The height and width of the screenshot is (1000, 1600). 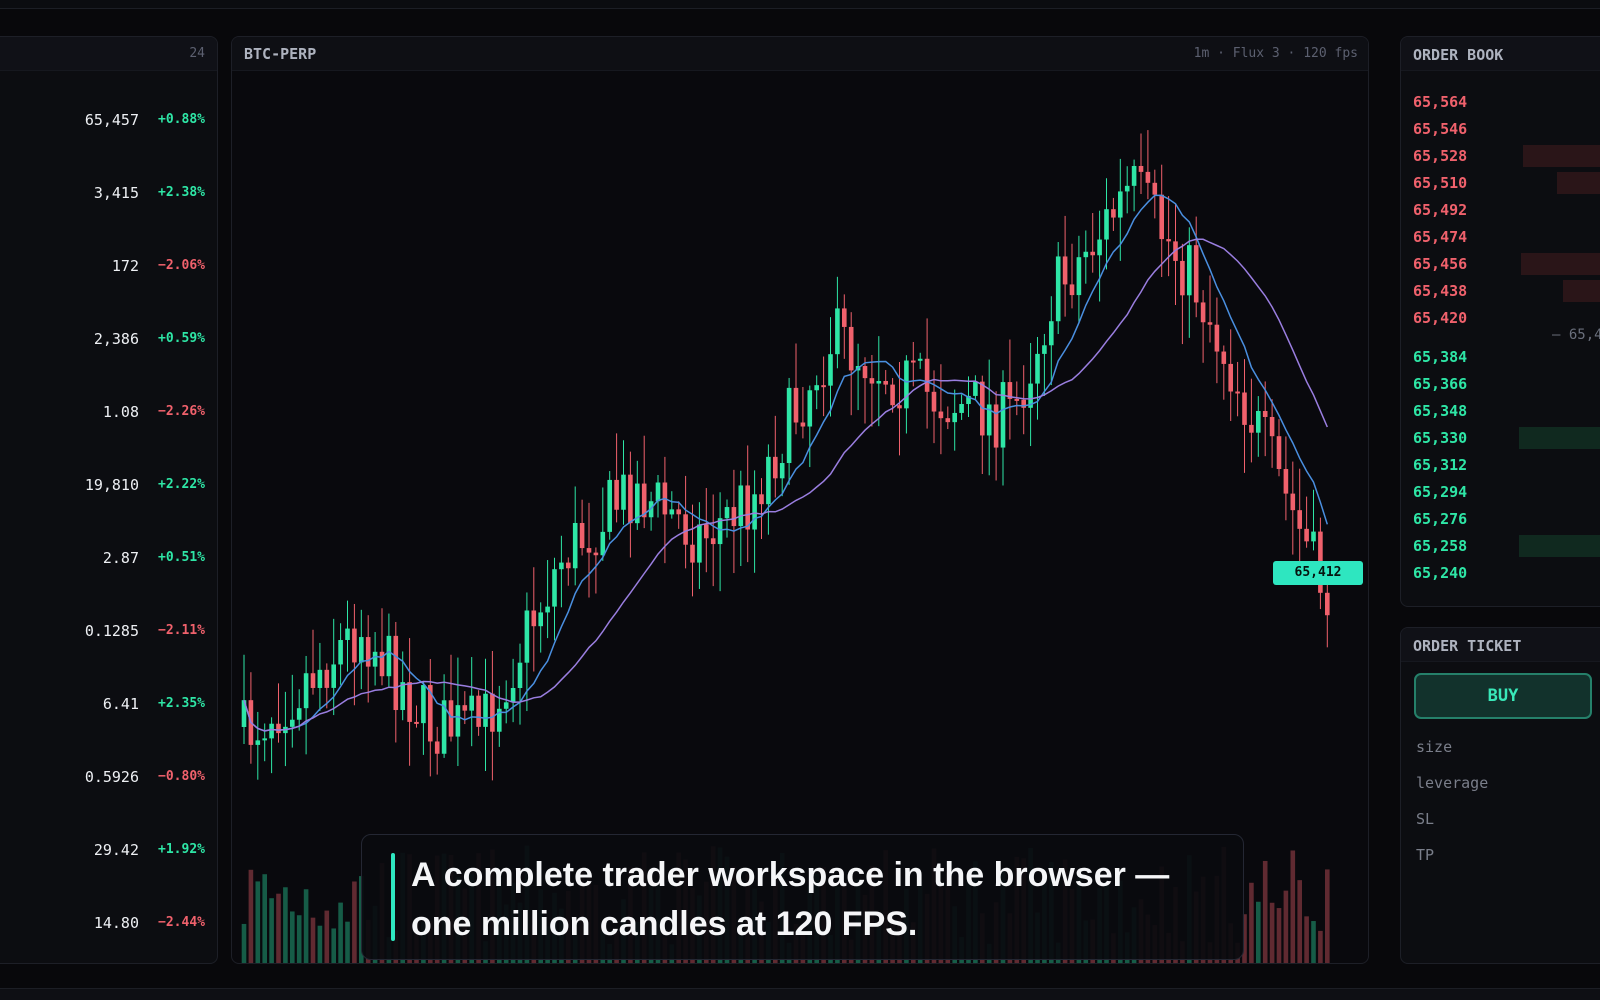 I want to click on bid-depth-bar, so click(x=1559, y=438).